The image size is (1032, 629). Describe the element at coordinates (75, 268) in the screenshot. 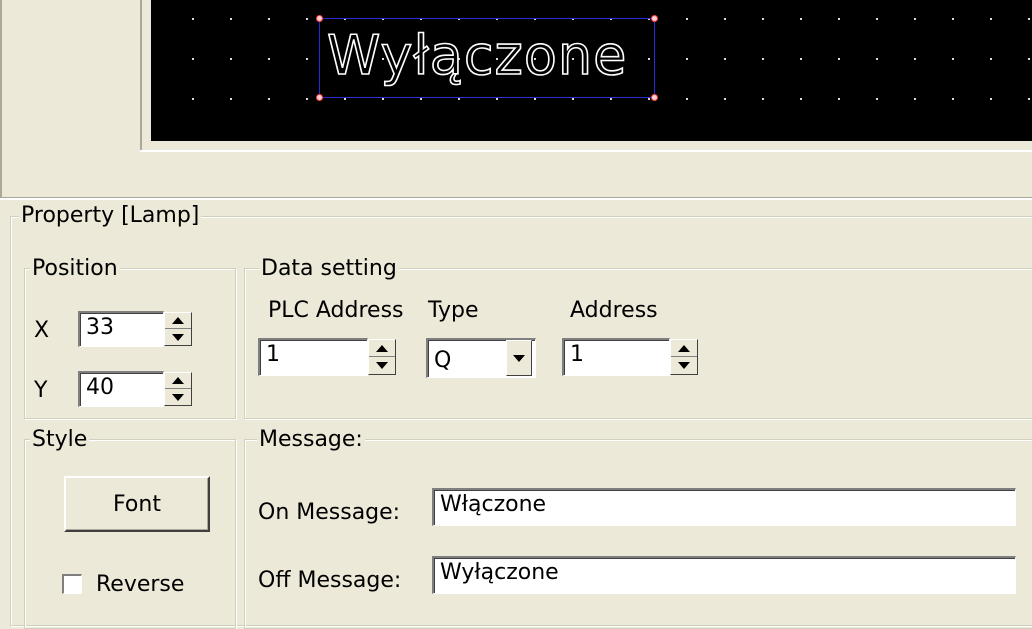

I see `position-group-title: Position` at that location.